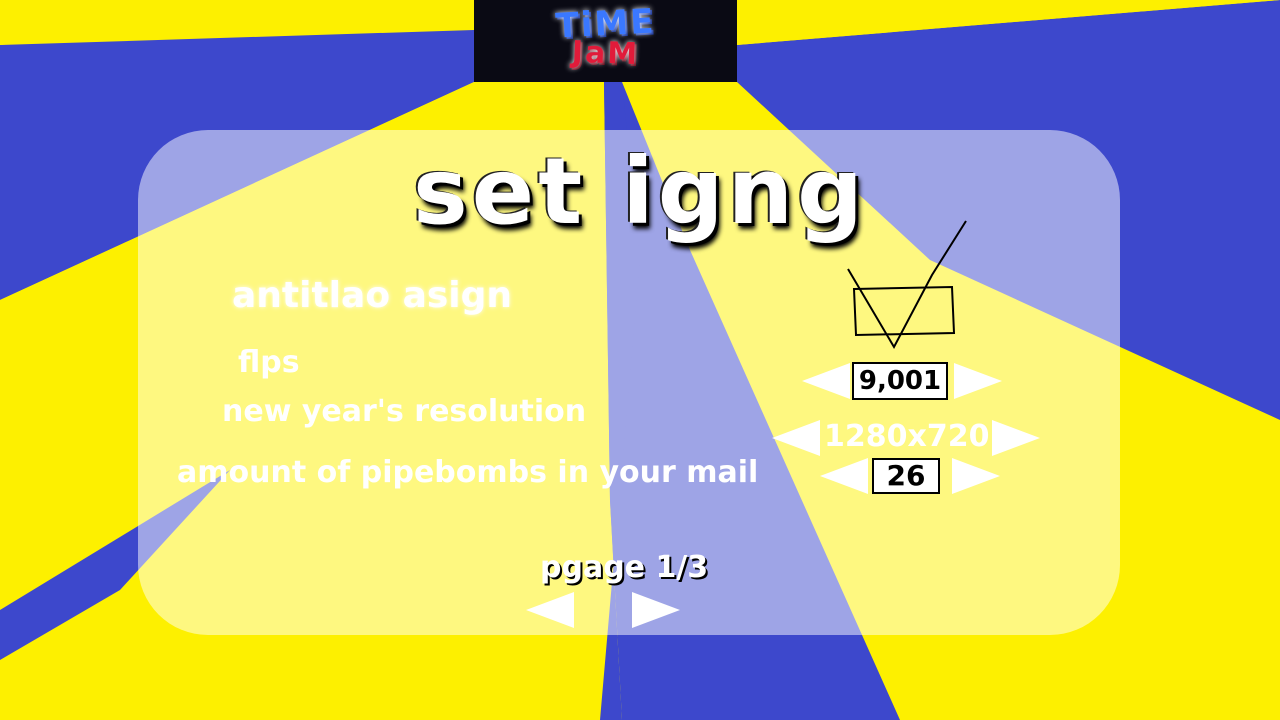  I want to click on setting-label-resolution: new year's resolution, so click(404, 411).